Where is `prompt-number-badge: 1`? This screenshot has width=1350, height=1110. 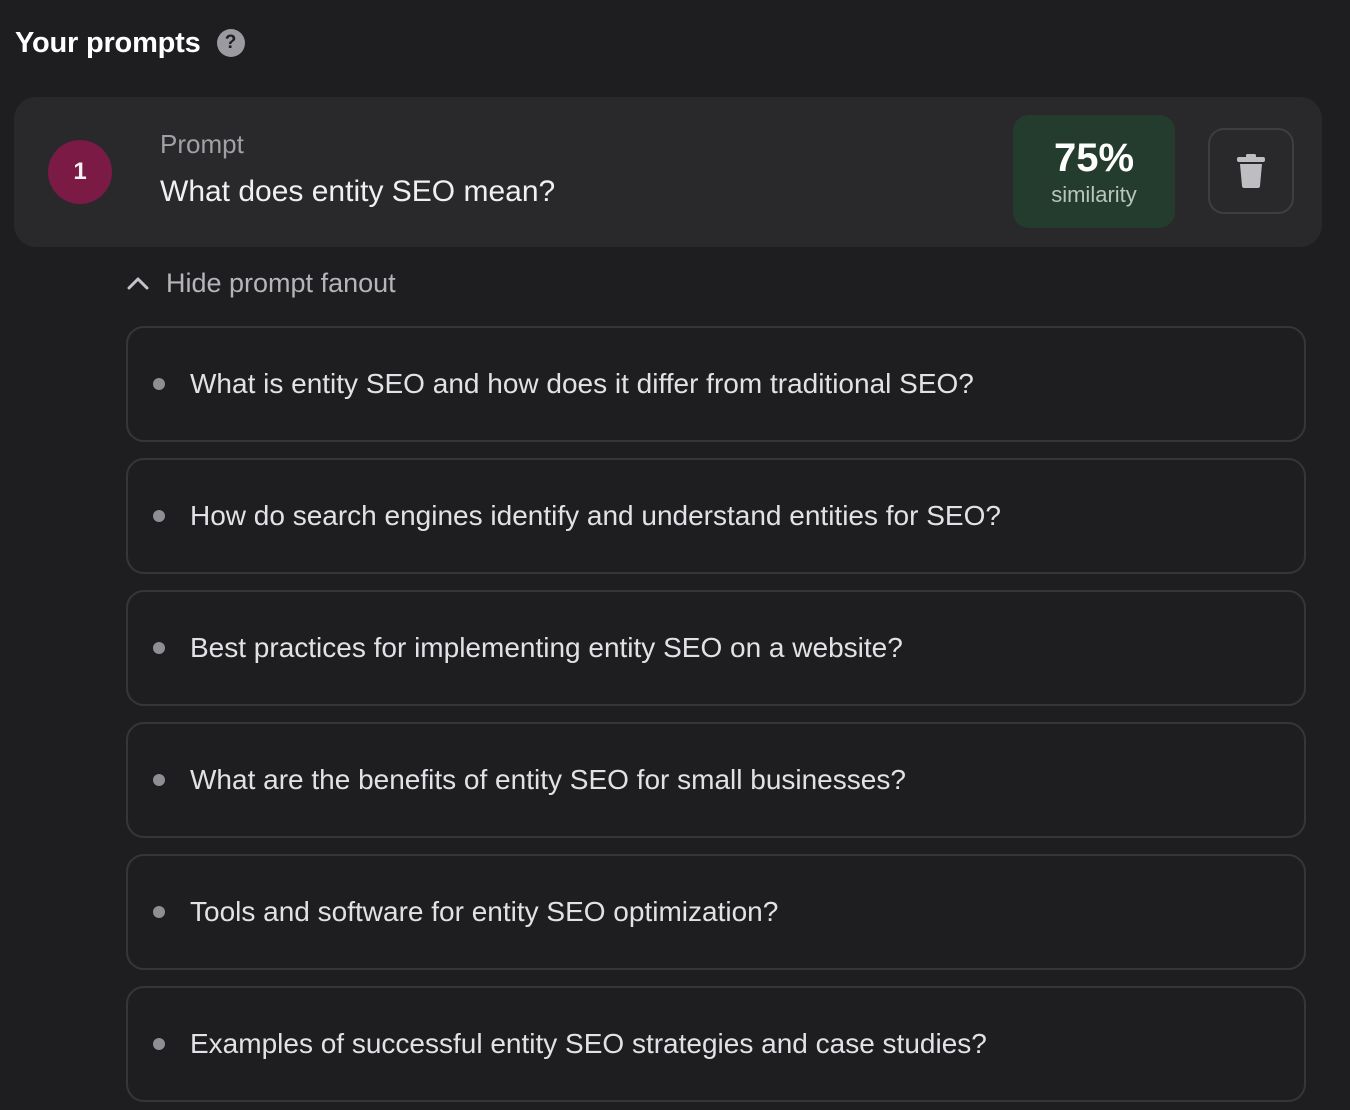 prompt-number-badge: 1 is located at coordinates (80, 172).